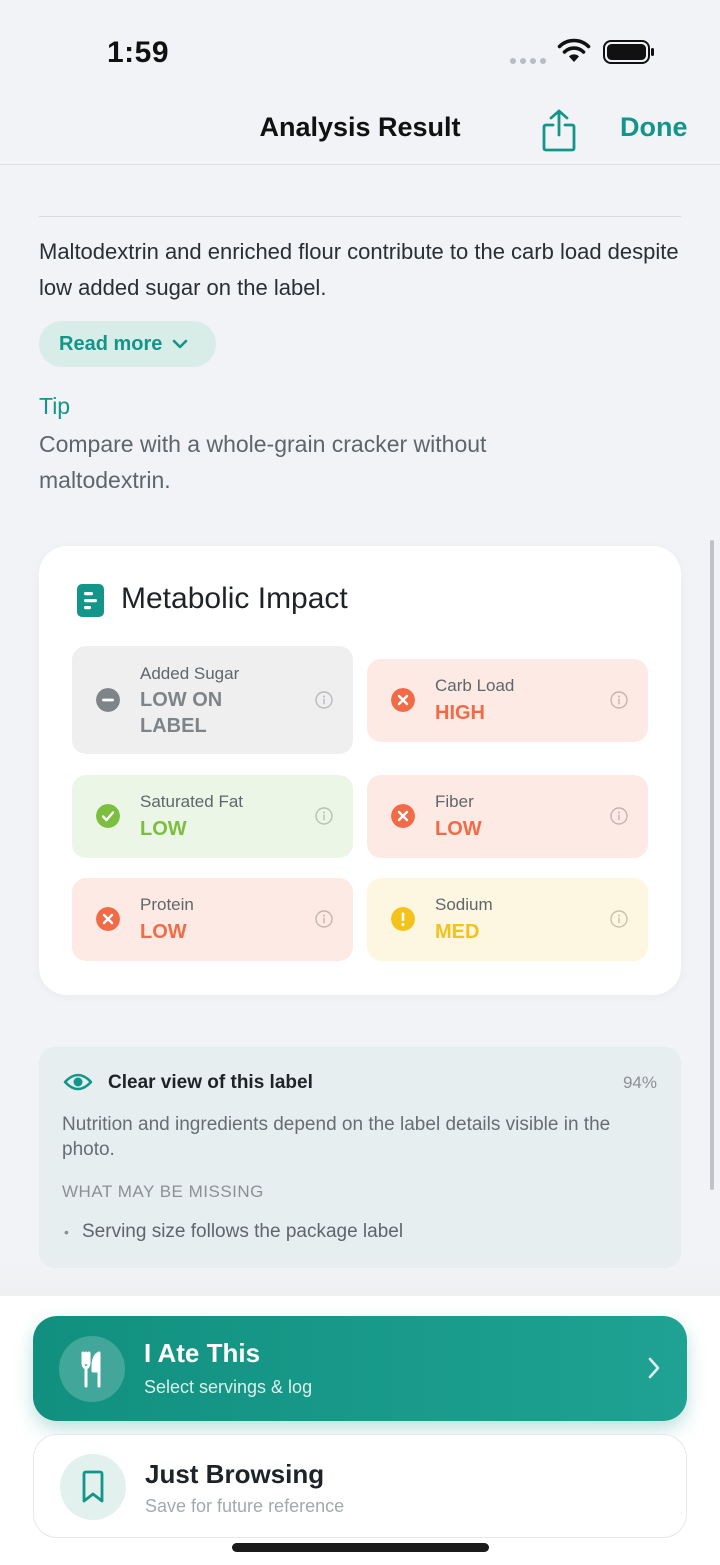  Describe the element at coordinates (360, 1278) in the screenshot. I see `bottom-fade` at that location.